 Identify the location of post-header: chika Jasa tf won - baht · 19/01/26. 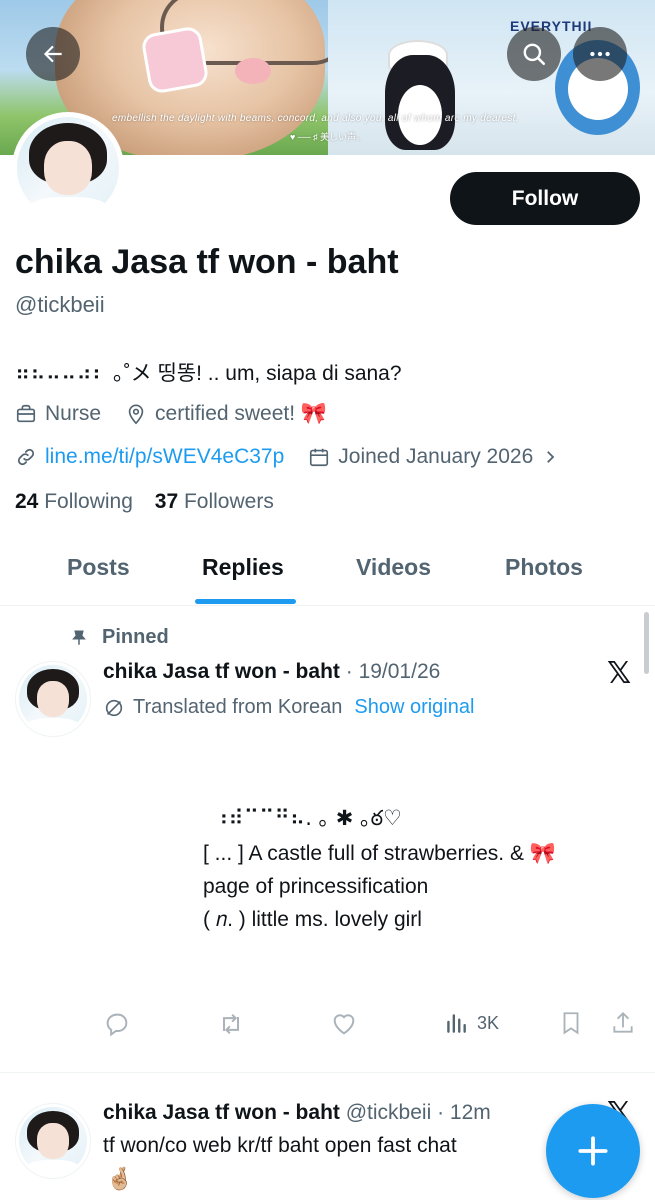
(271, 672).